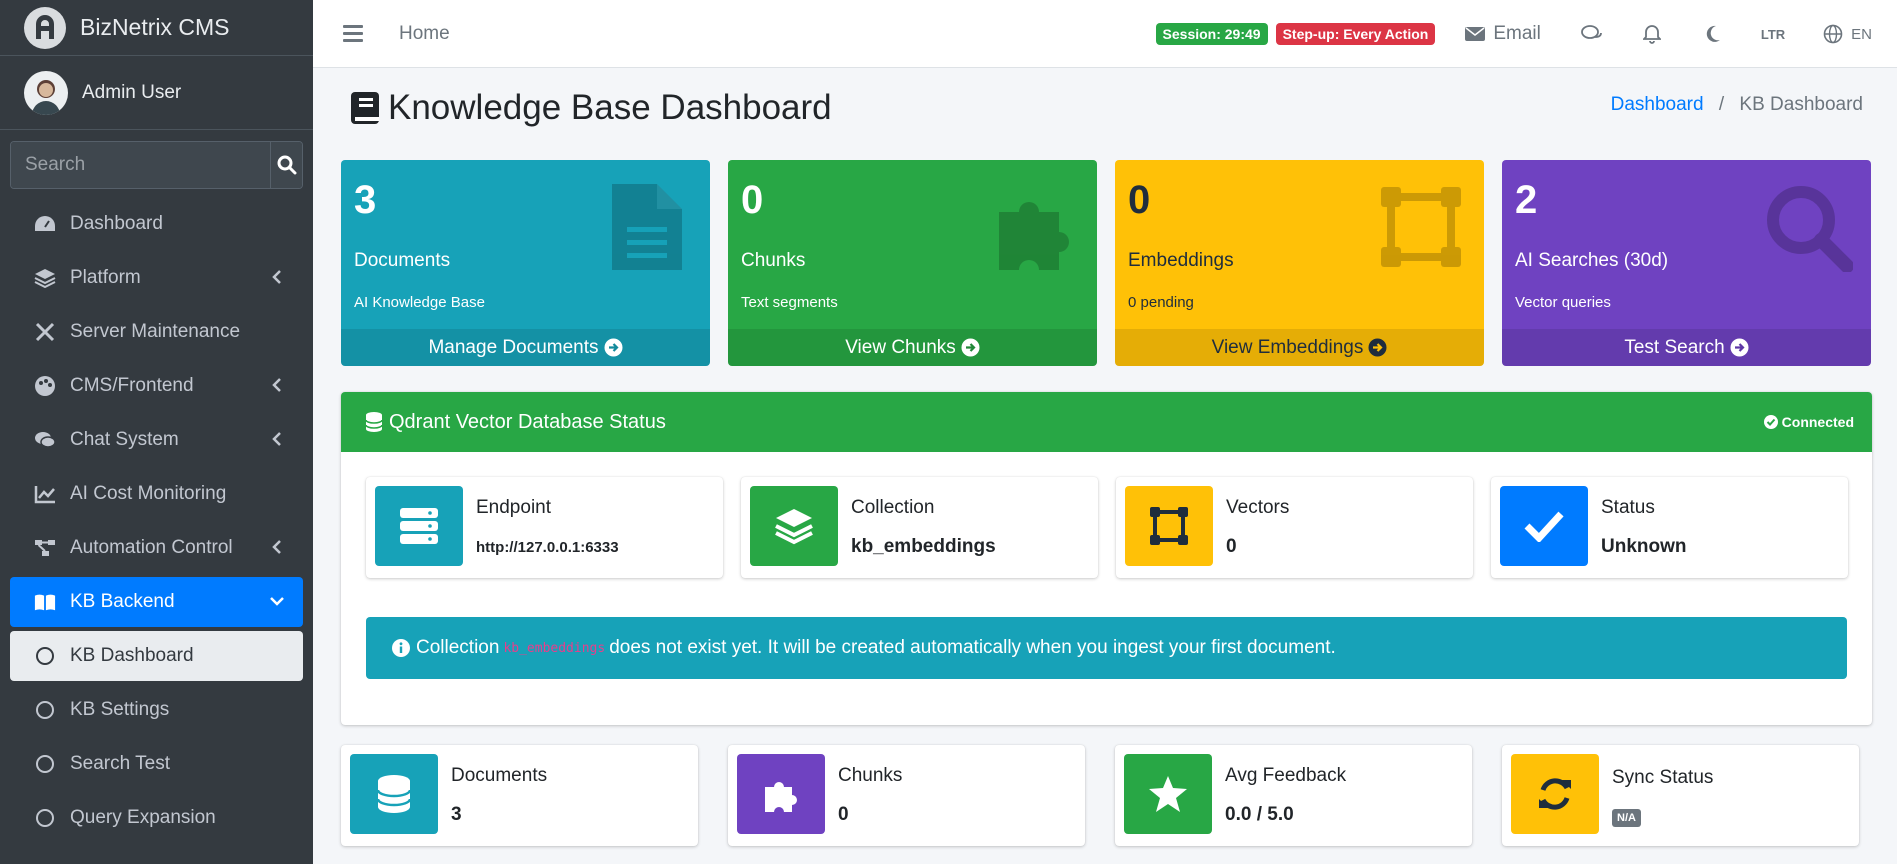 This screenshot has height=864, width=1897. Describe the element at coordinates (794, 526) in the screenshot. I see `layers-icon` at that location.